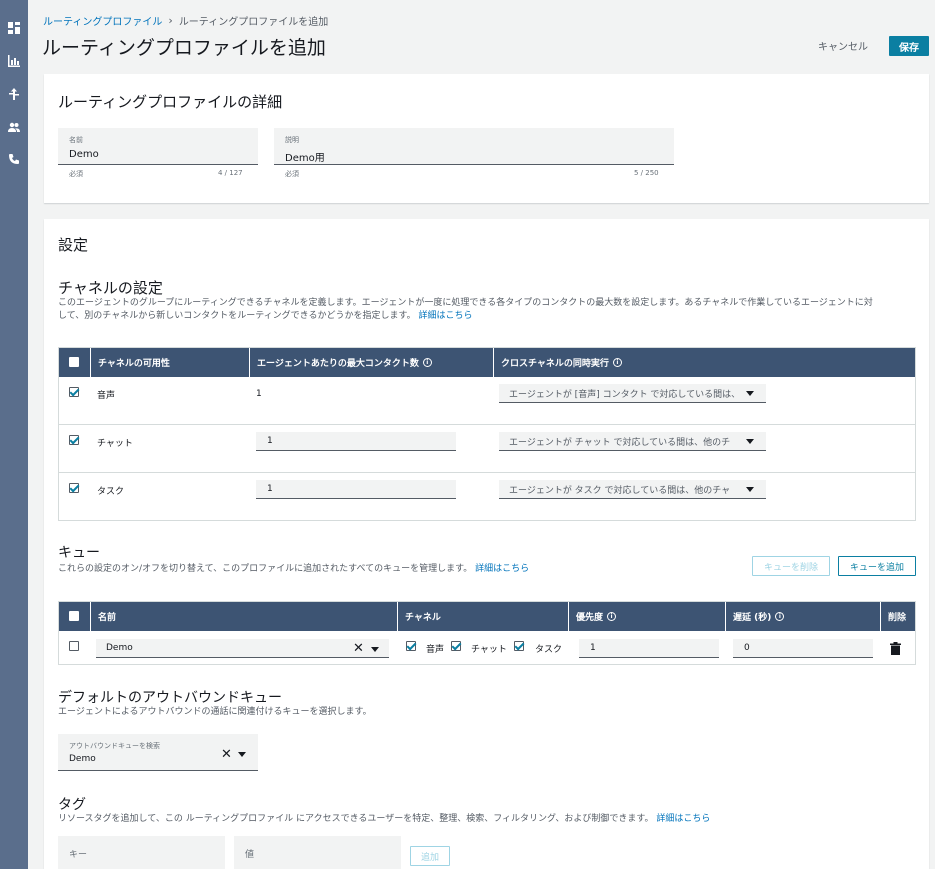 This screenshot has height=869, width=935. I want to click on voice-max-contacts: 1, so click(259, 394).